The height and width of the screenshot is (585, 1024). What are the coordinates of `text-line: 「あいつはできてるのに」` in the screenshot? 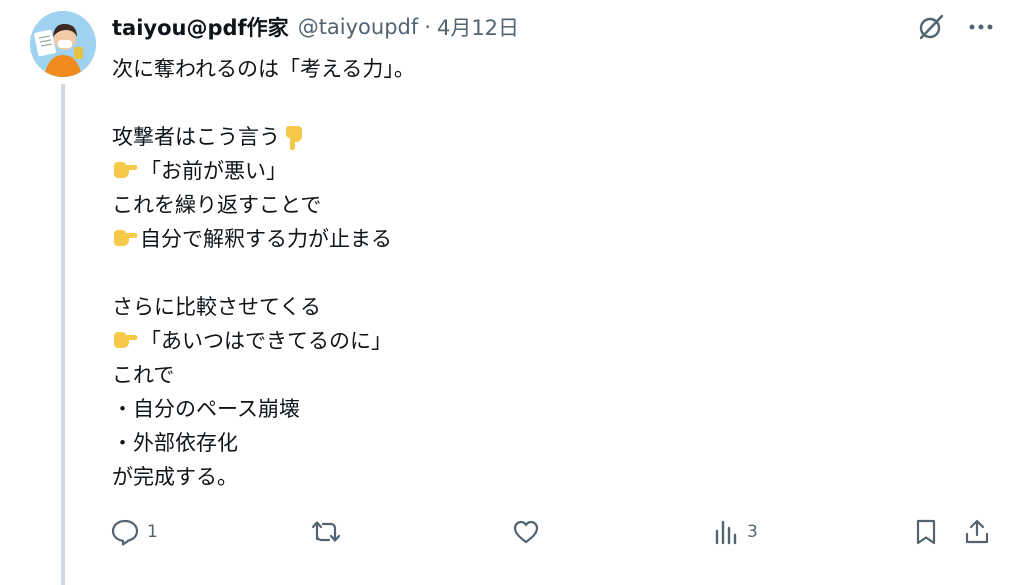 It's located at (542, 341).